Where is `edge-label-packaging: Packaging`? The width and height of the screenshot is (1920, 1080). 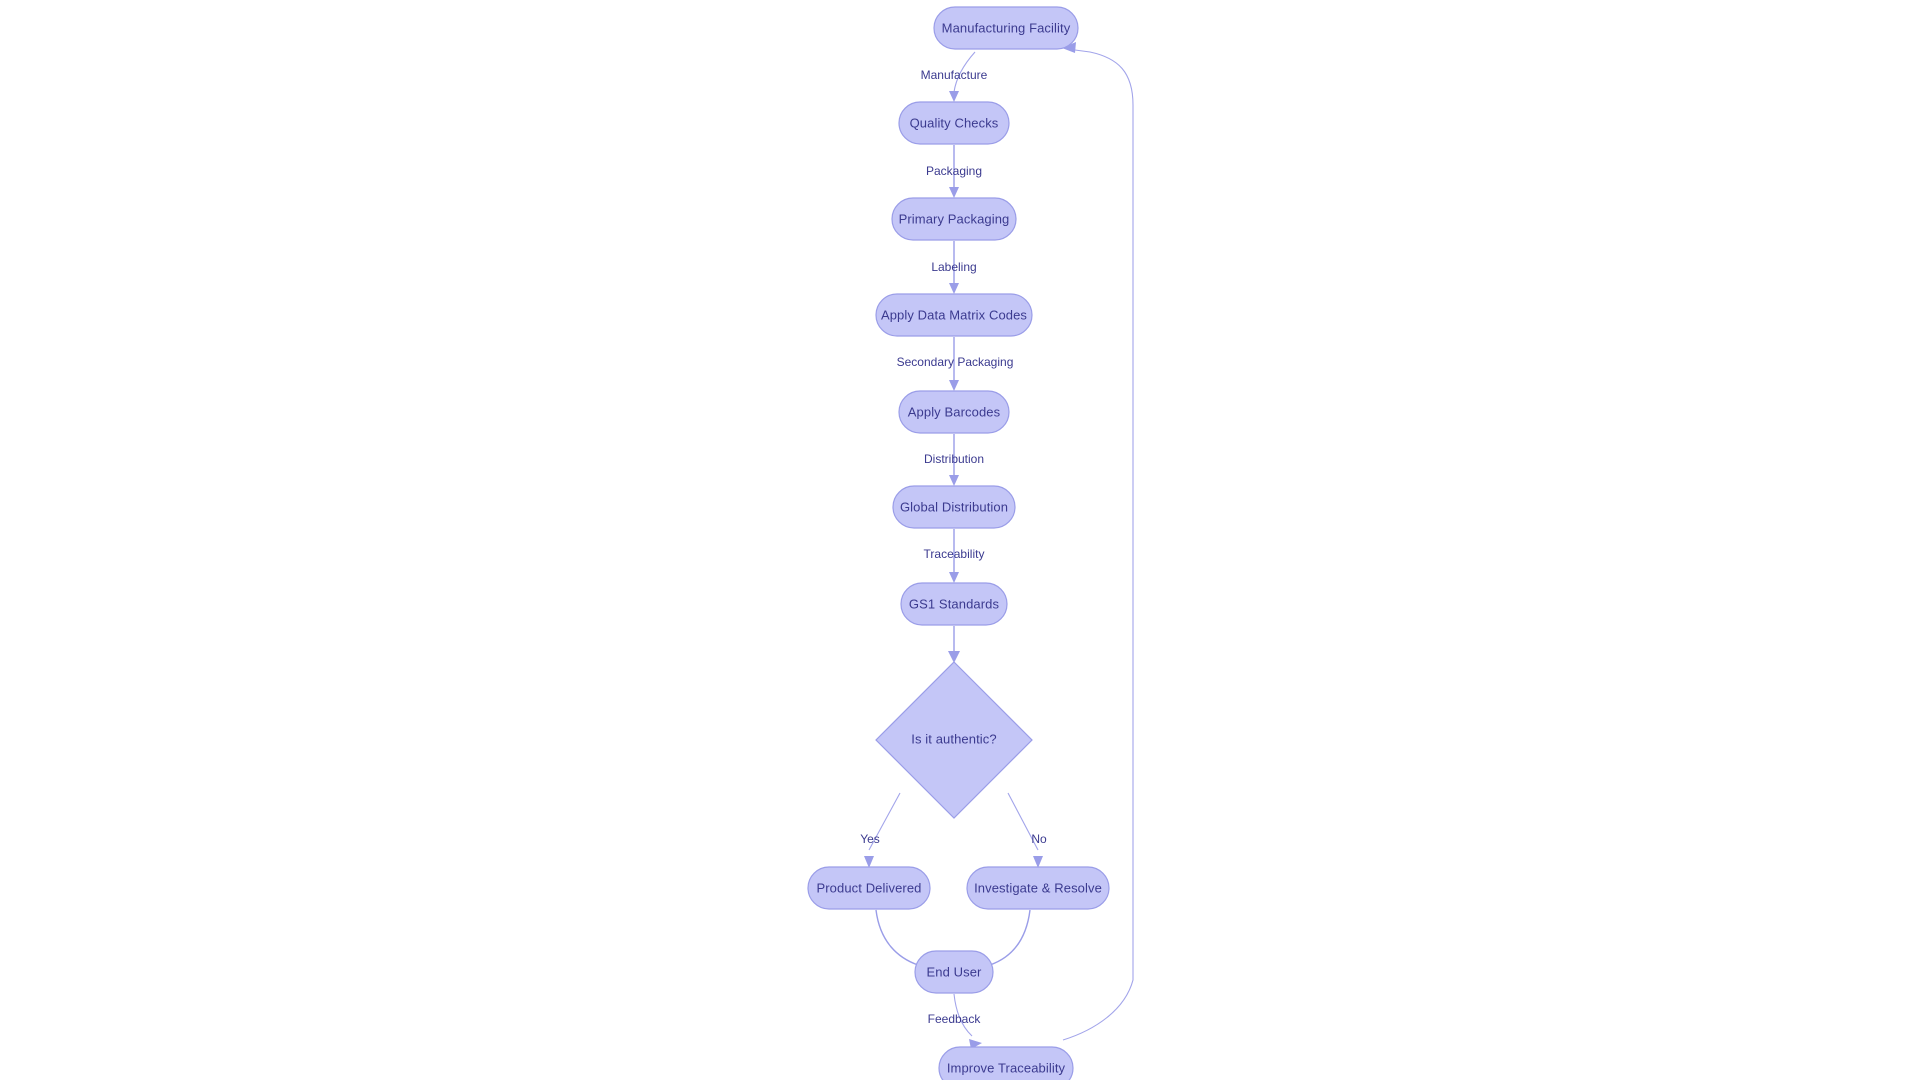
edge-label-packaging: Packaging is located at coordinates (954, 171).